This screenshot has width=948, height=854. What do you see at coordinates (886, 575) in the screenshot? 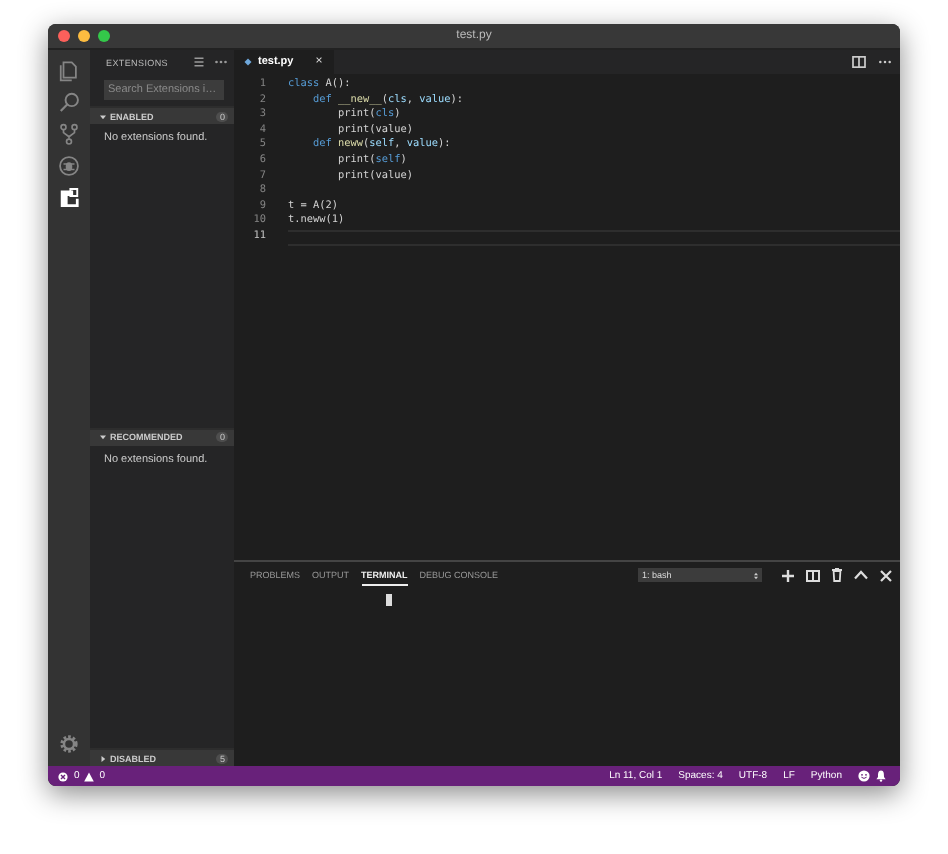
I see `close-icon` at bounding box center [886, 575].